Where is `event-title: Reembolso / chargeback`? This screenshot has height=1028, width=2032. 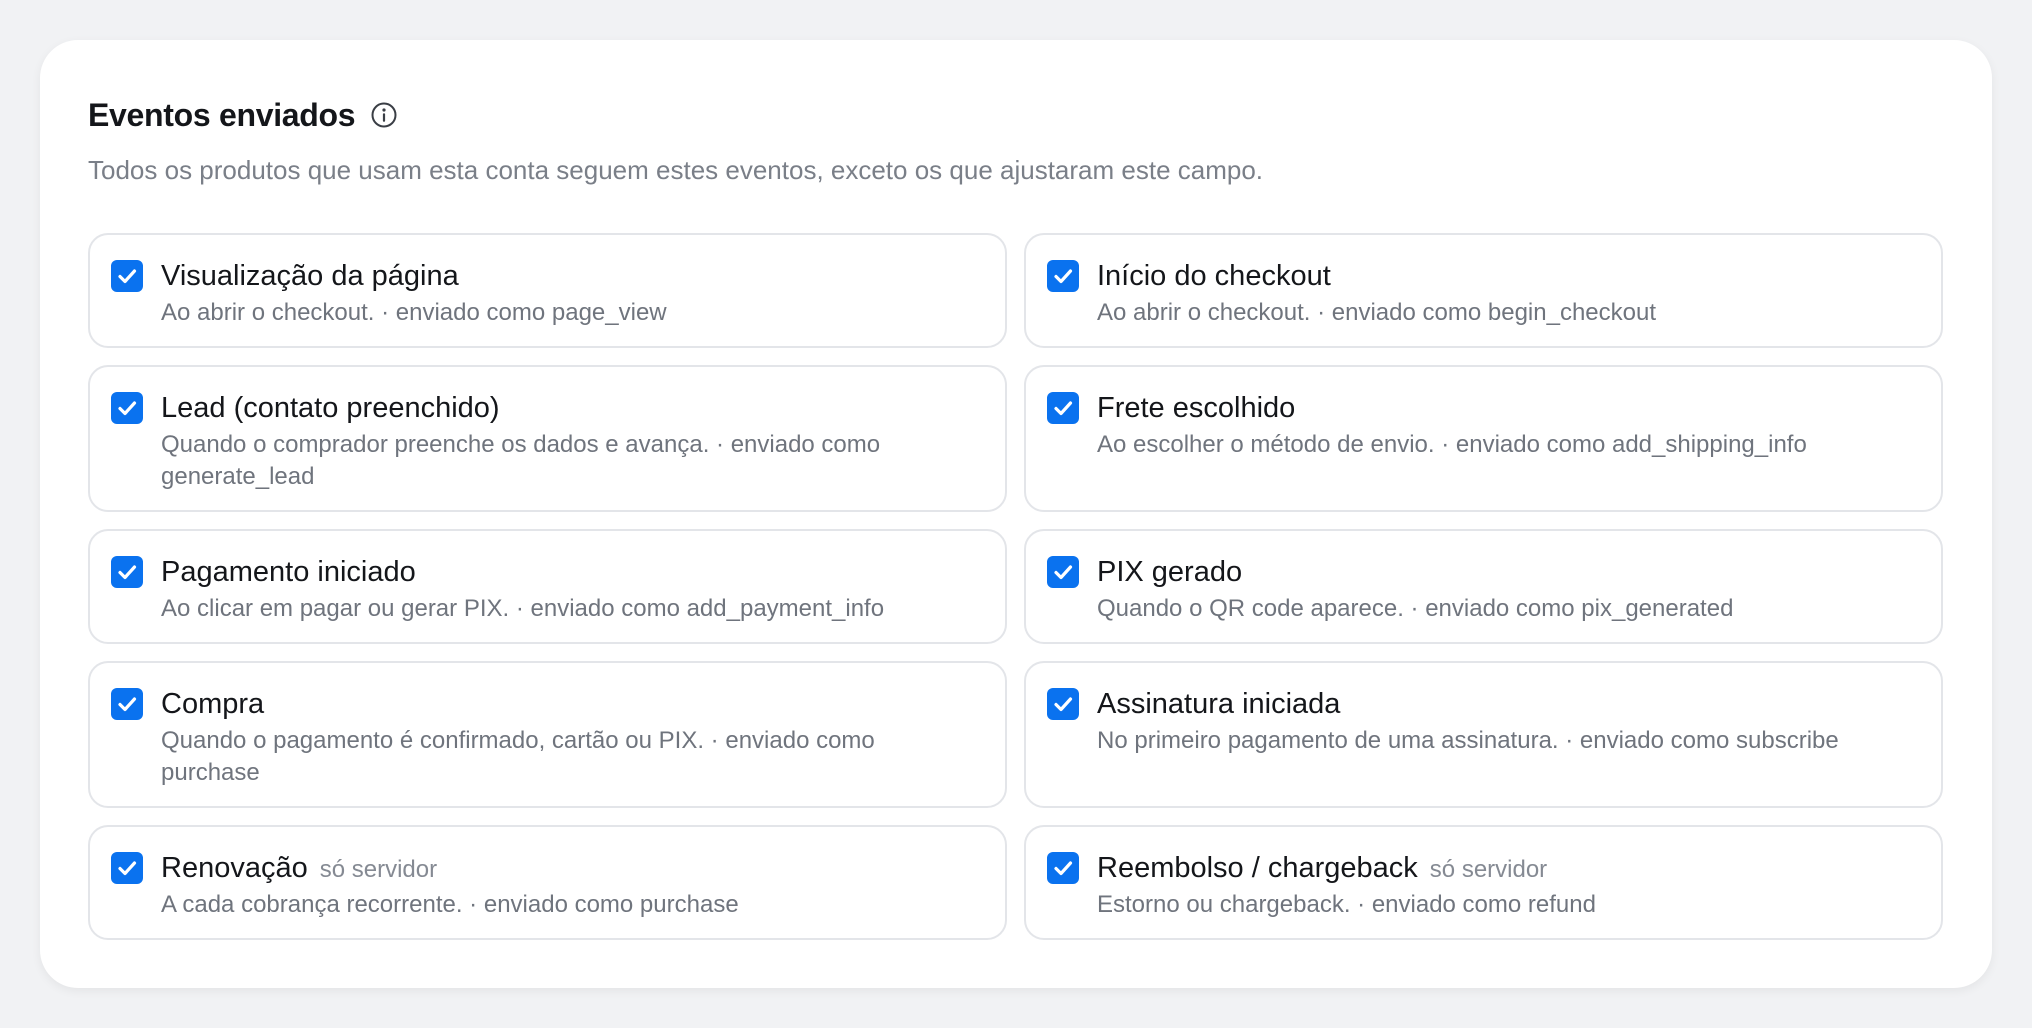 event-title: Reembolso / chargeback is located at coordinates (1257, 868).